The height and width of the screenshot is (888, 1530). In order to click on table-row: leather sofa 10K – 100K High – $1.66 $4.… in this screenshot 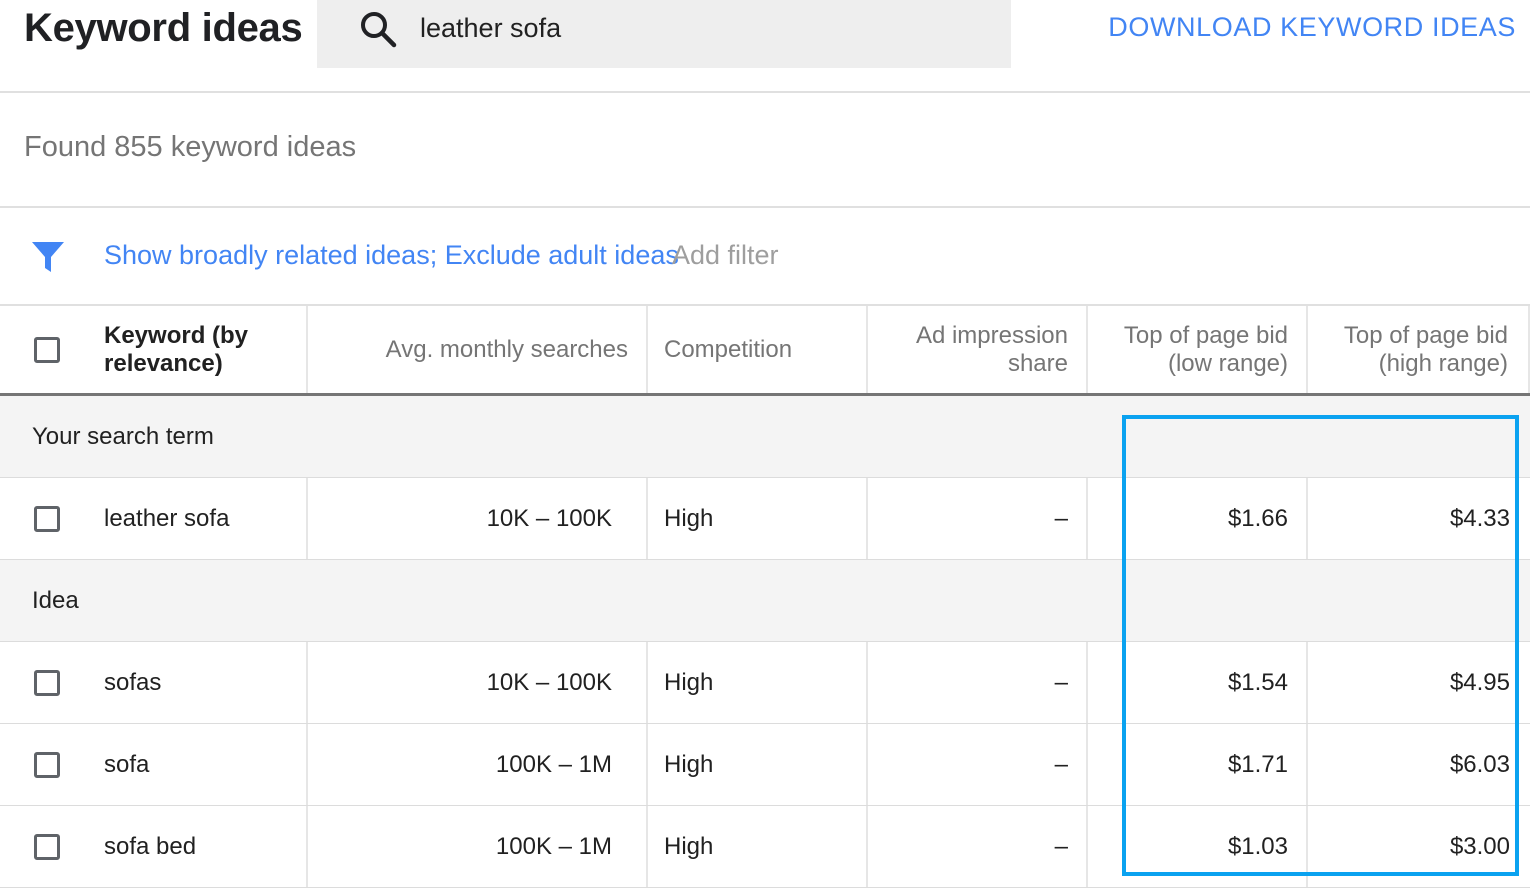, I will do `click(765, 519)`.